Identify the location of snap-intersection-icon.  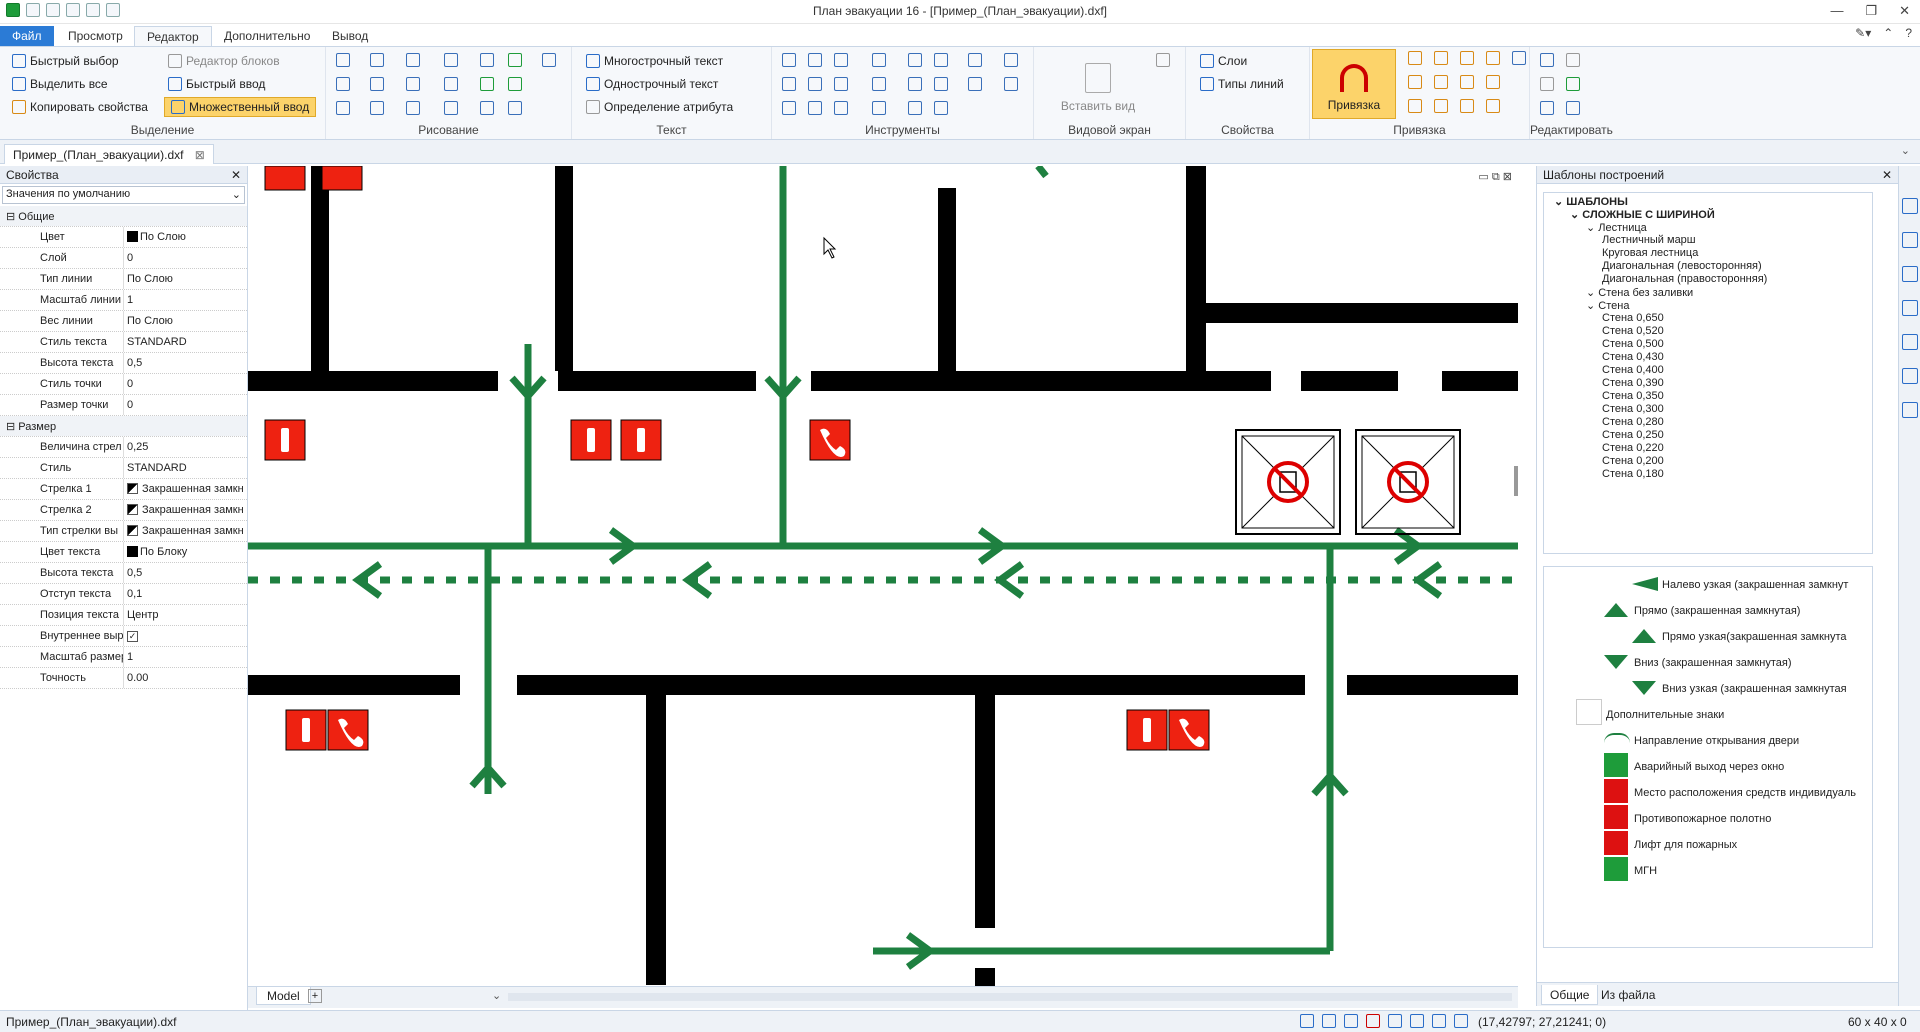
(1415, 82).